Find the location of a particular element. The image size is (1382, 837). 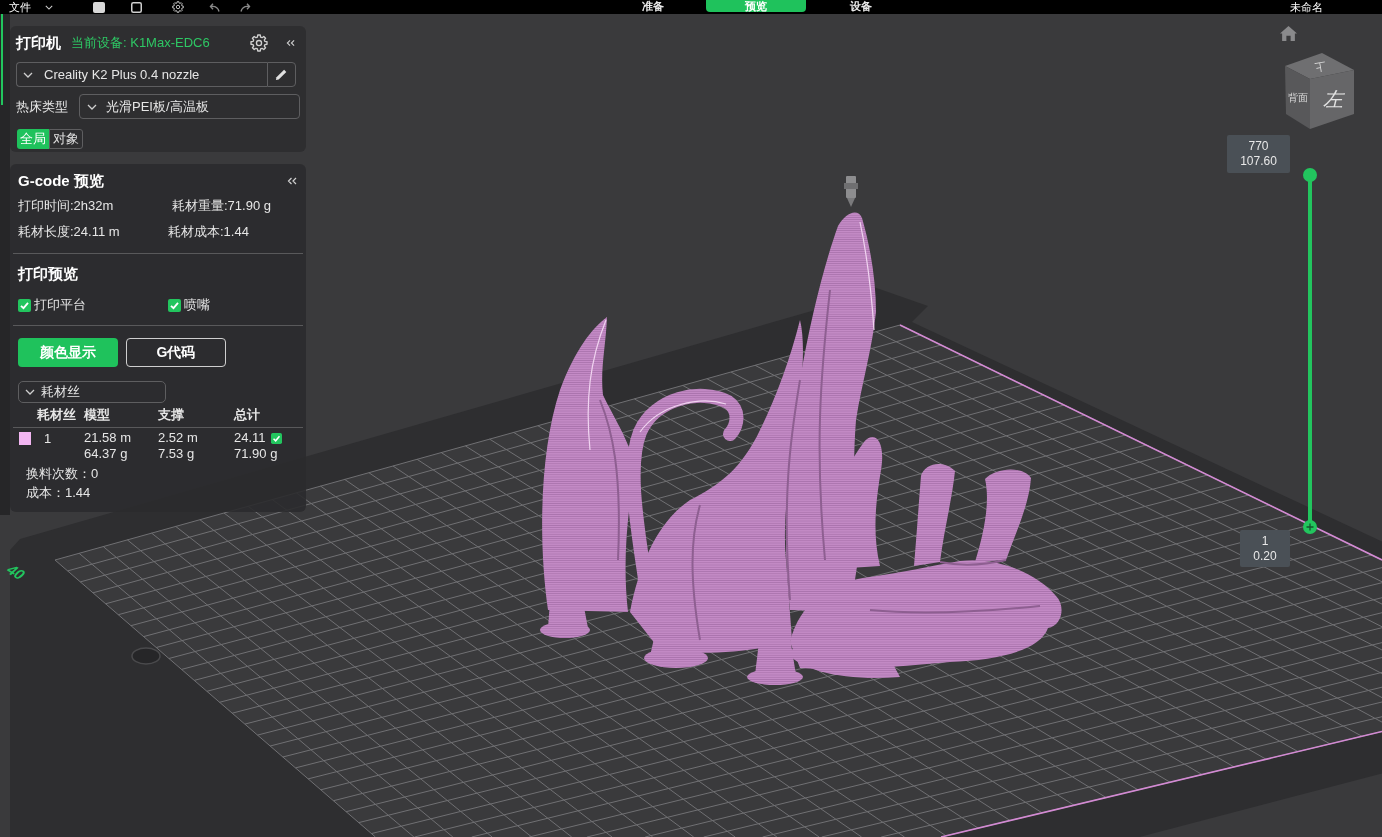

field-label: 热床类型 is located at coordinates (42, 106).